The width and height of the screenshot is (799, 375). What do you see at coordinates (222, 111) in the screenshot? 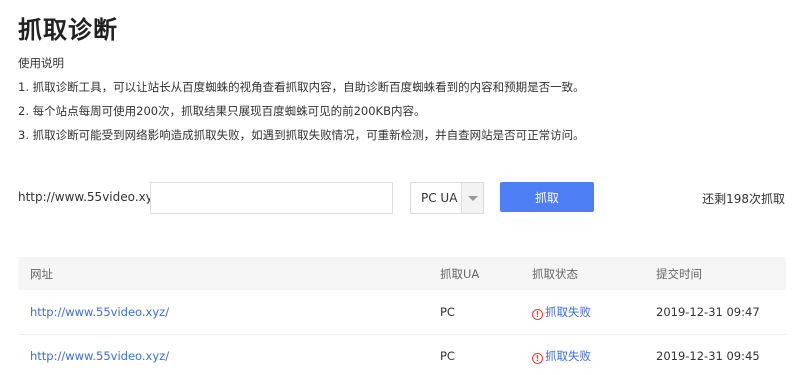
I see `instruction-line-2: 2. 每个站点每周可使用200次，抓取结果只展现百度蜘蛛可见的前200KB内容。` at bounding box center [222, 111].